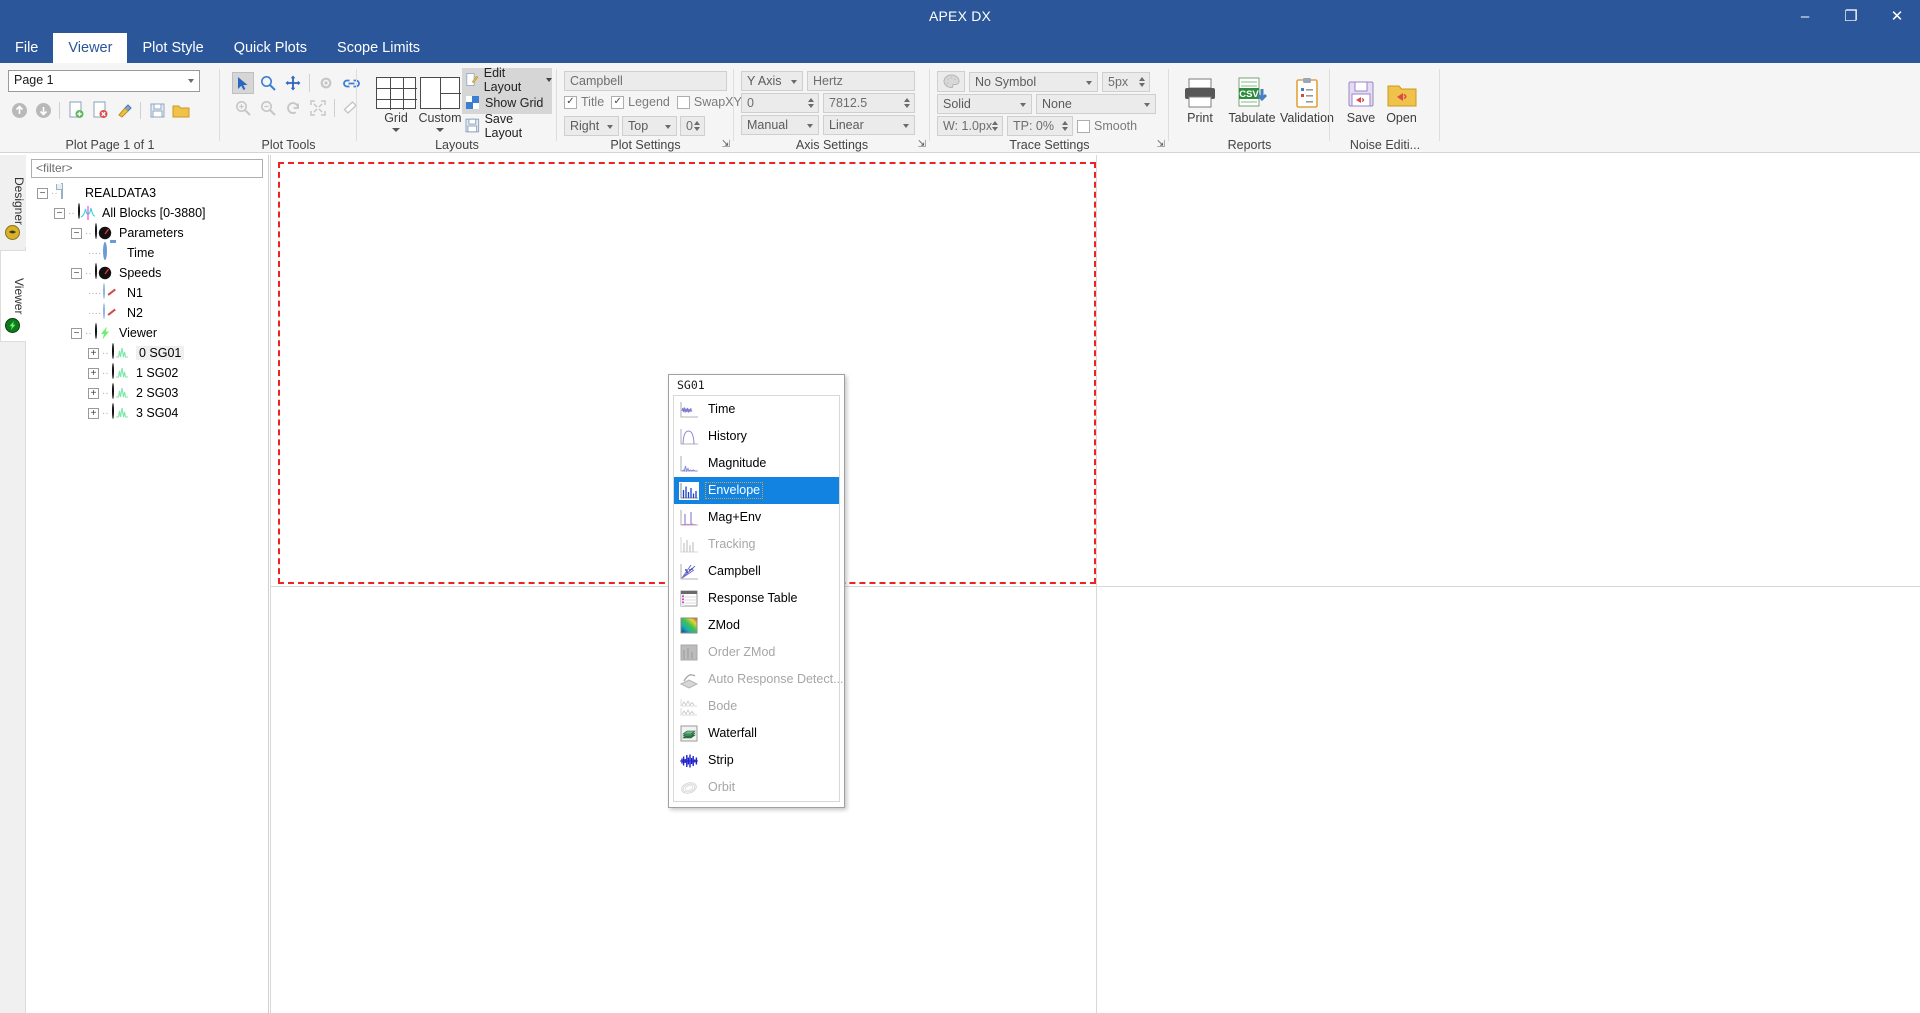  I want to click on line-width-input: W: 1.0px, so click(970, 126).